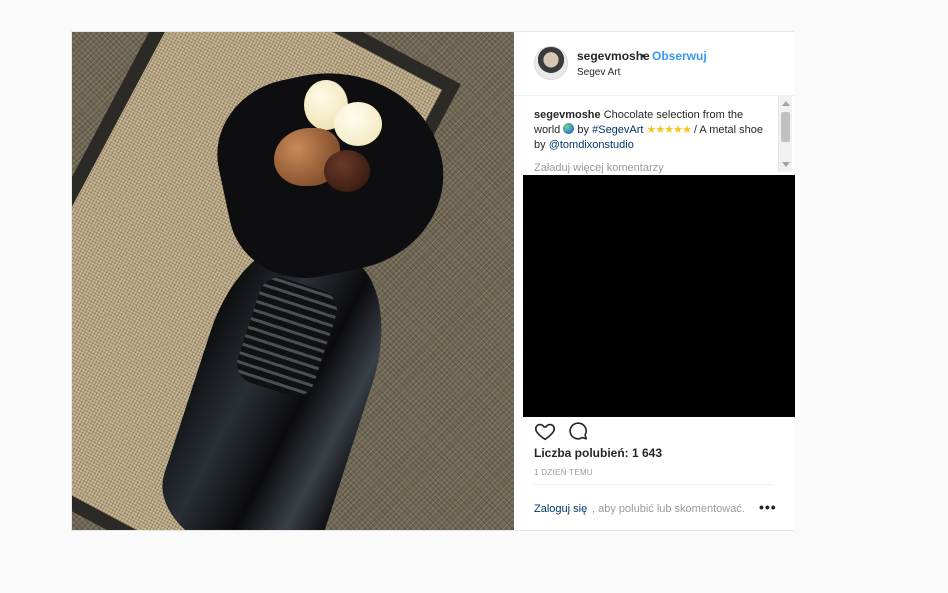 The image size is (948, 593). Describe the element at coordinates (560, 509) in the screenshot. I see `login-link: Zaloguj się` at that location.